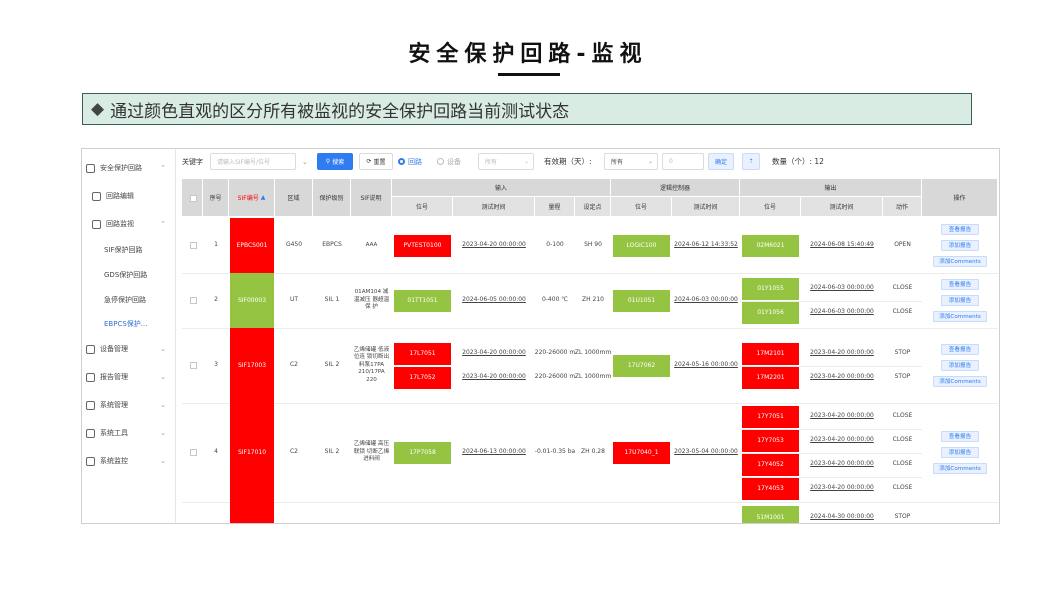  I want to click on sidebar-item: 报告管理 ⌄, so click(129, 377).